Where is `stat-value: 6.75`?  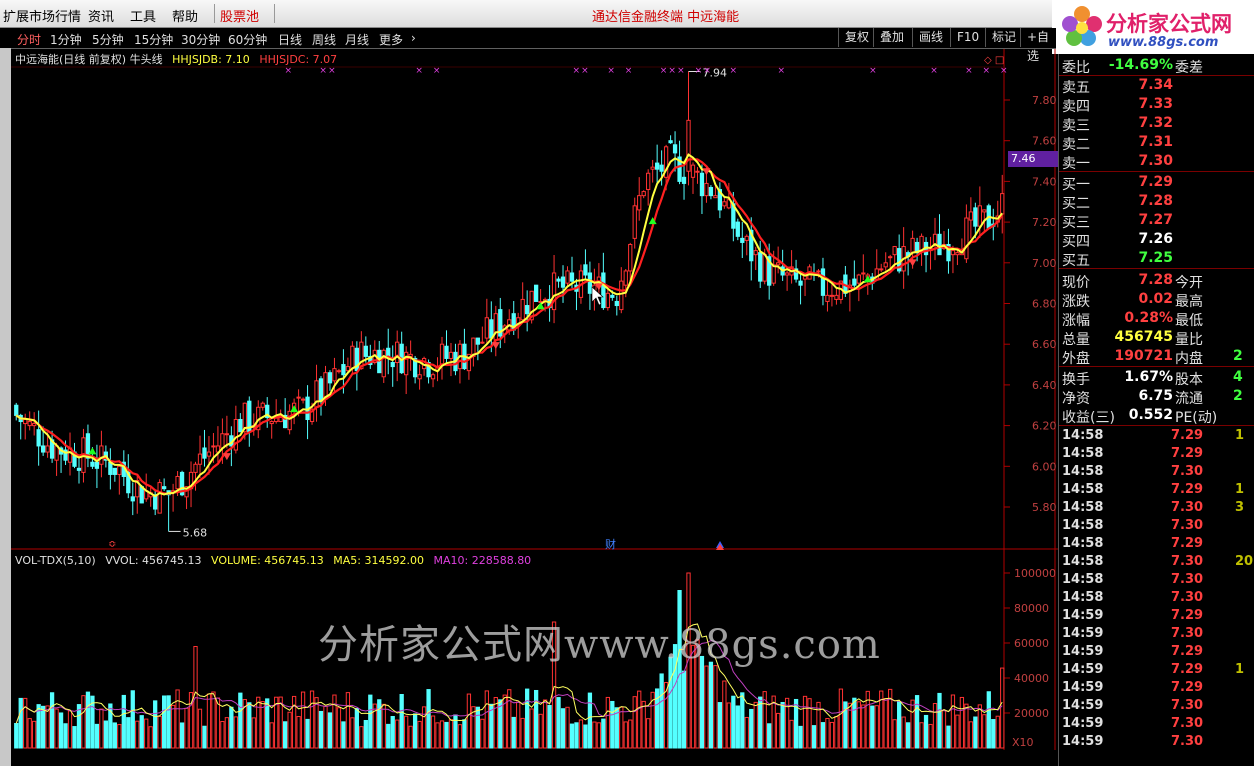
stat-value: 6.75 is located at coordinates (1155, 396).